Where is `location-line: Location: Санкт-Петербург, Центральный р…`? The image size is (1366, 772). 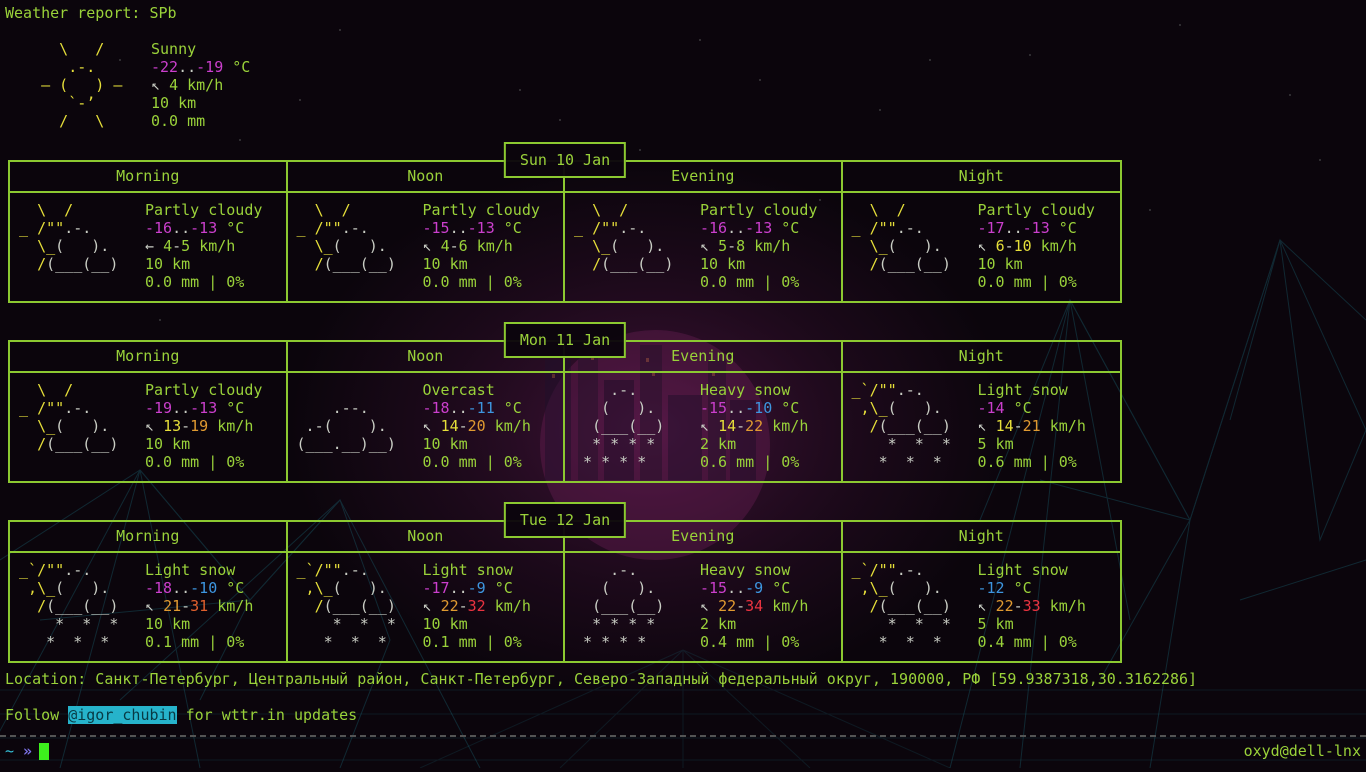 location-line: Location: Санкт-Петербург, Центральный р… is located at coordinates (601, 679).